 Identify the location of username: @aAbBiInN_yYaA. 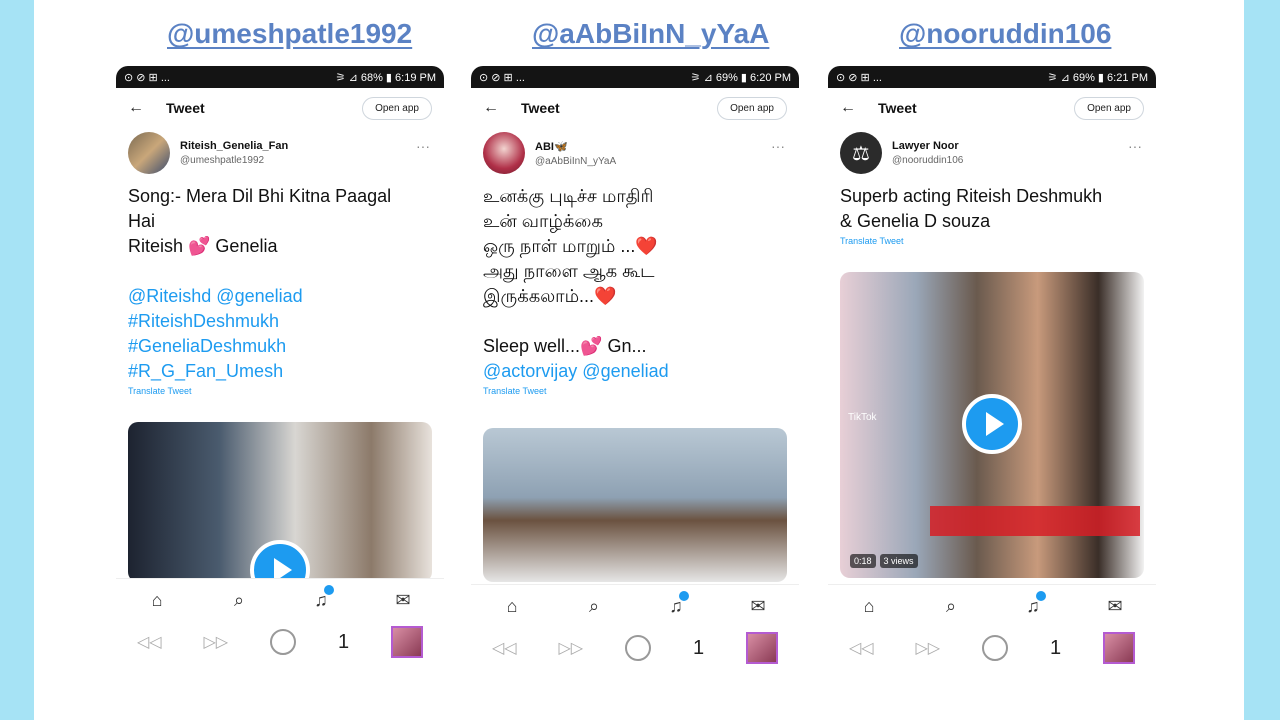
(575, 161).